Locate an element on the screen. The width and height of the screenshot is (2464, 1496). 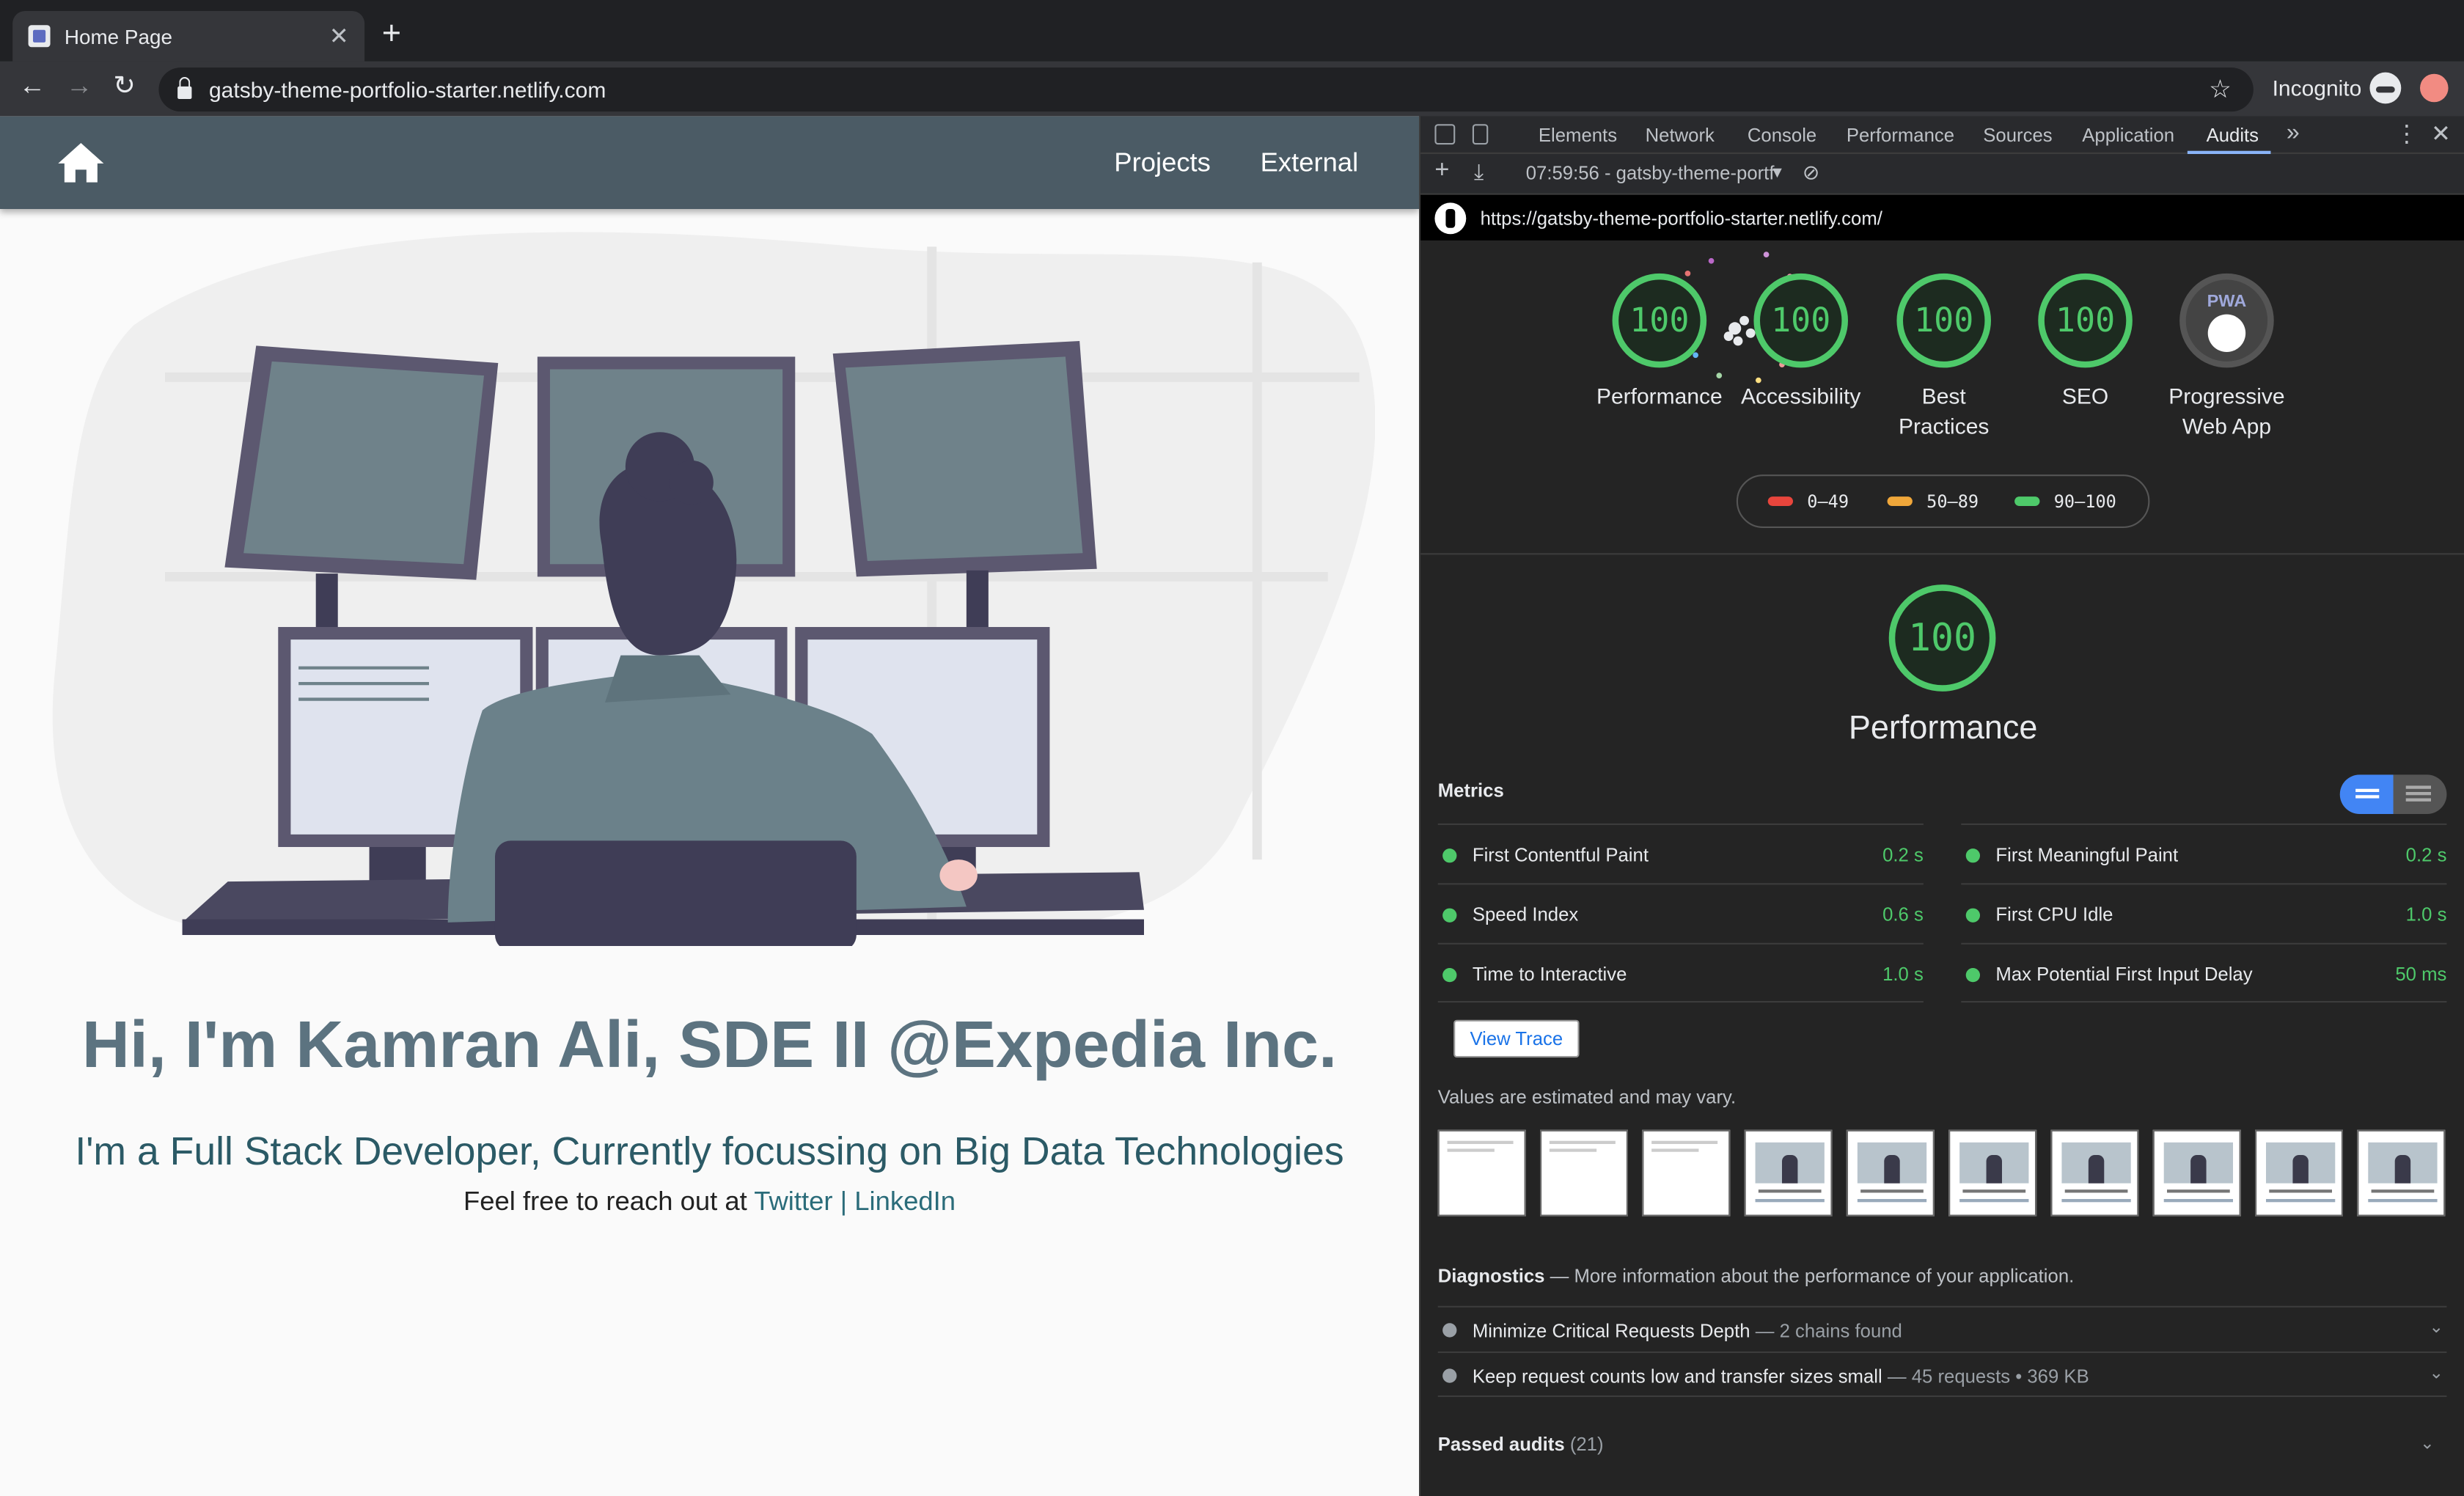
gauge-performance: 100 Performance is located at coordinates (1659, 342).